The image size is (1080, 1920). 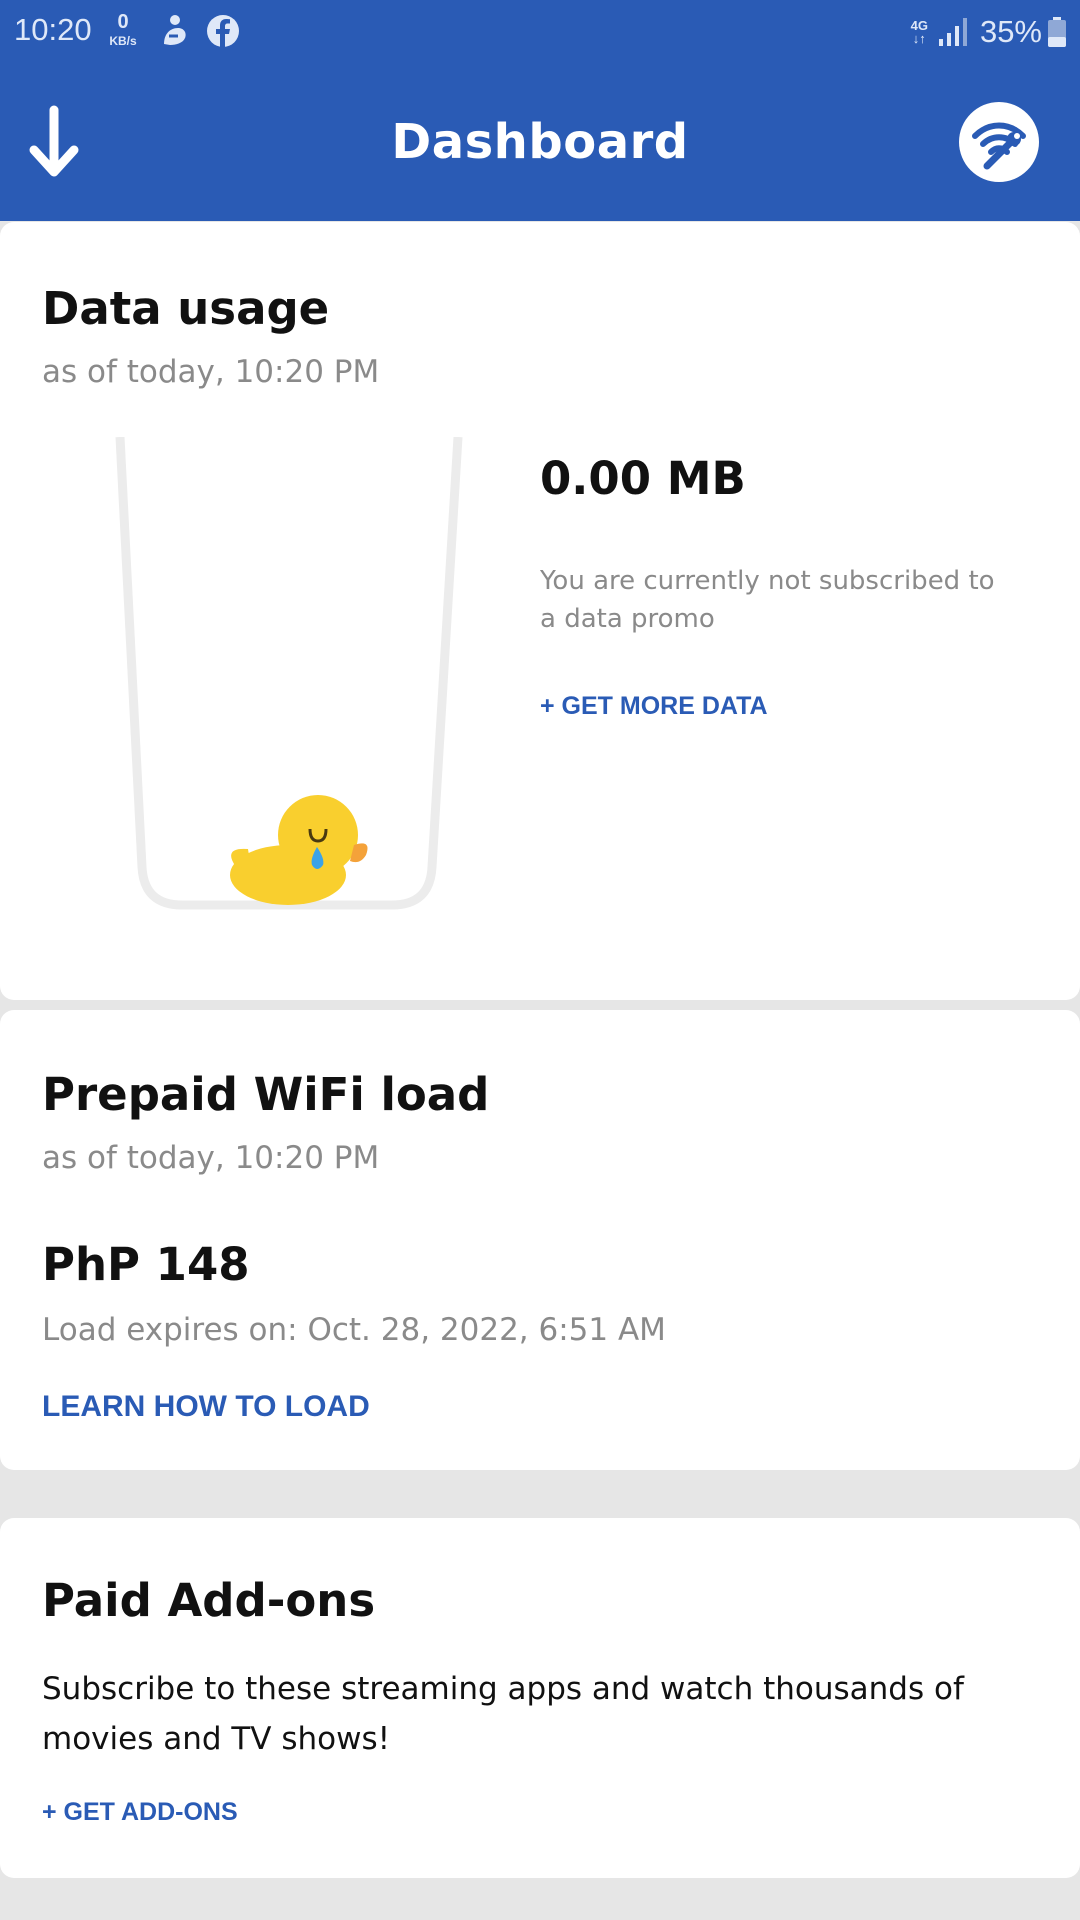 I want to click on net-speed: 0 KB/s, so click(x=123, y=29).